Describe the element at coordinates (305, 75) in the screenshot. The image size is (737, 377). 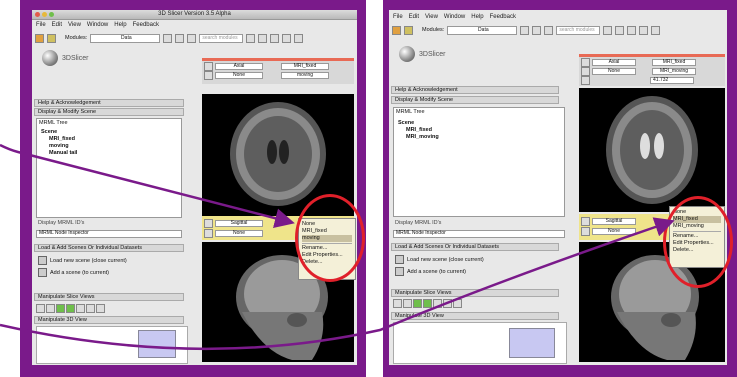
I see `bg-volume-select: moving` at that location.